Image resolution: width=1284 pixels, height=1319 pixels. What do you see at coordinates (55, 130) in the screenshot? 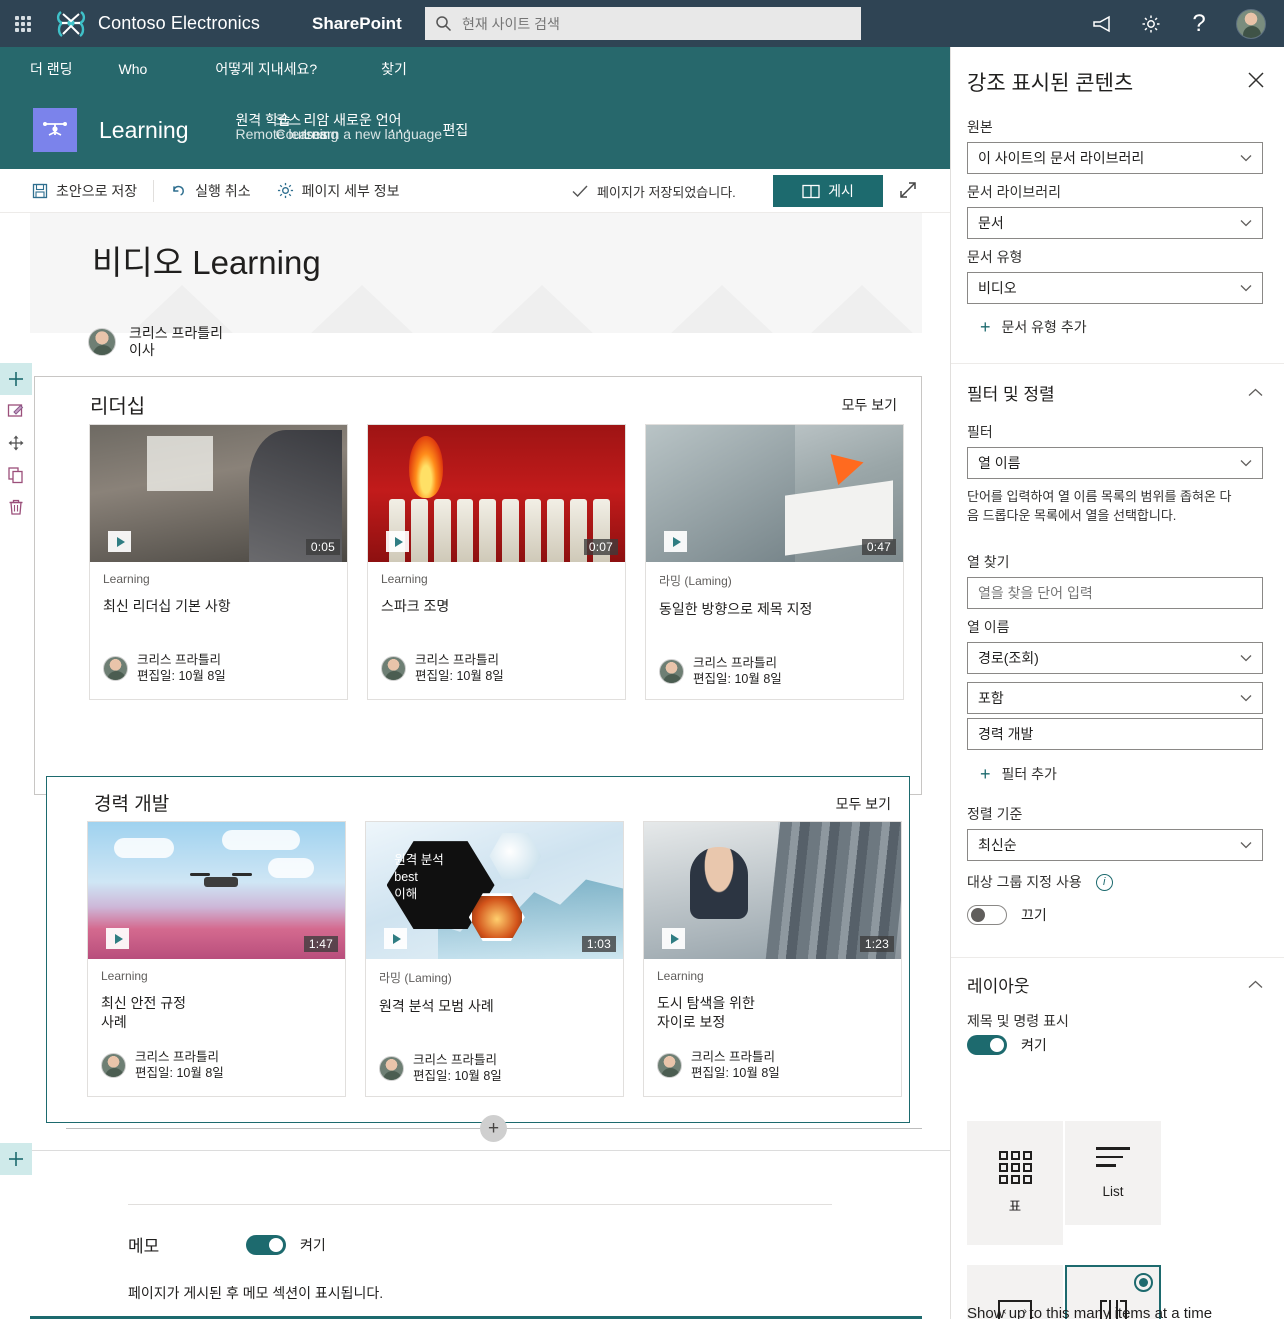
I see `site-logo-icon` at bounding box center [55, 130].